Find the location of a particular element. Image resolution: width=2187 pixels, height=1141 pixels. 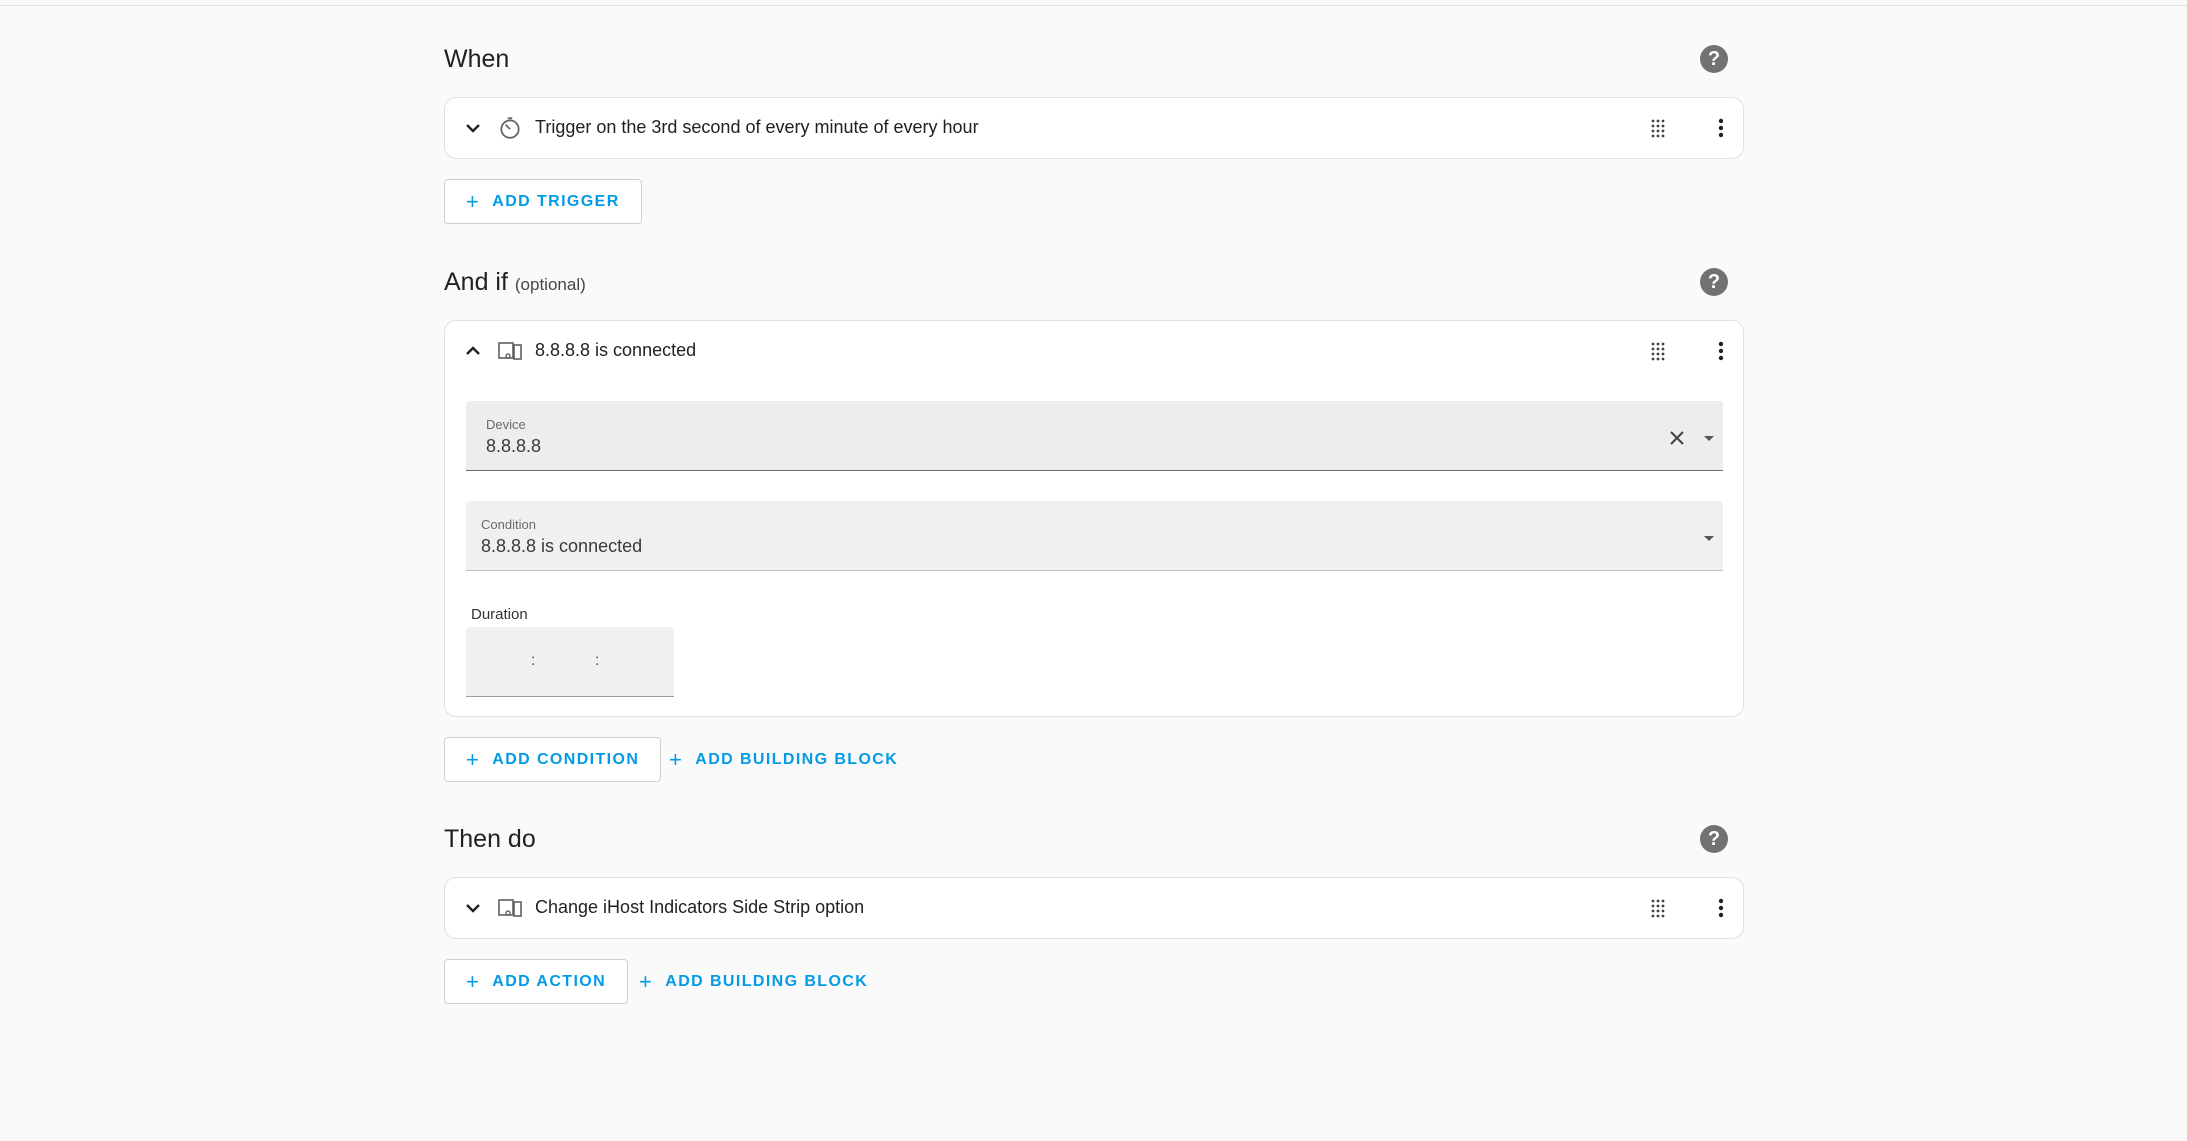

chevron-up-icon is located at coordinates (473, 351).